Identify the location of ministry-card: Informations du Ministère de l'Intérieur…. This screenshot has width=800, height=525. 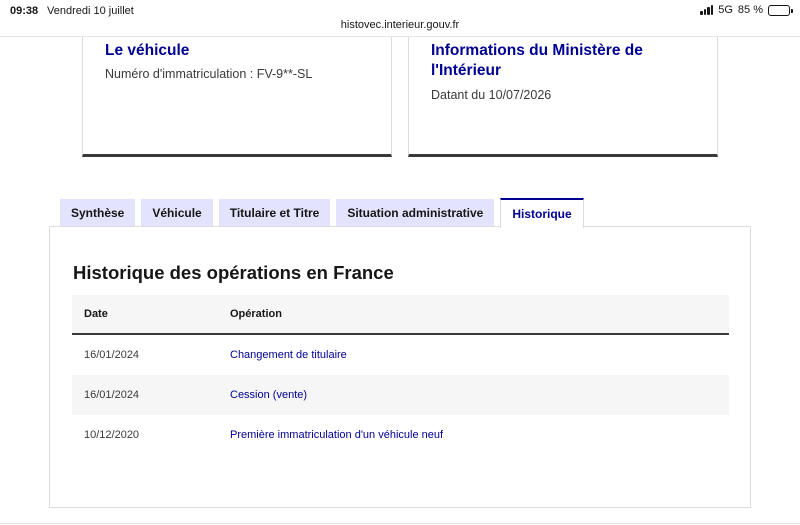
(563, 97).